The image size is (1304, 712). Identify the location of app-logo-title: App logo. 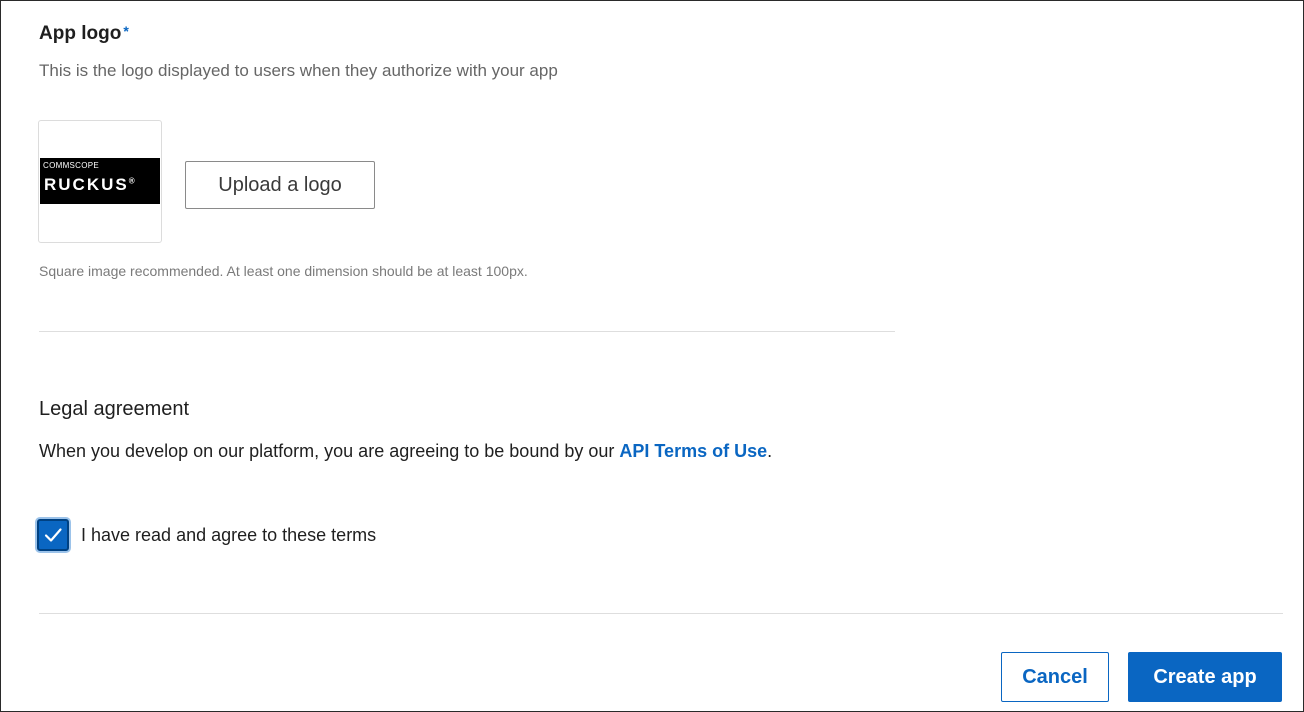
(80, 33).